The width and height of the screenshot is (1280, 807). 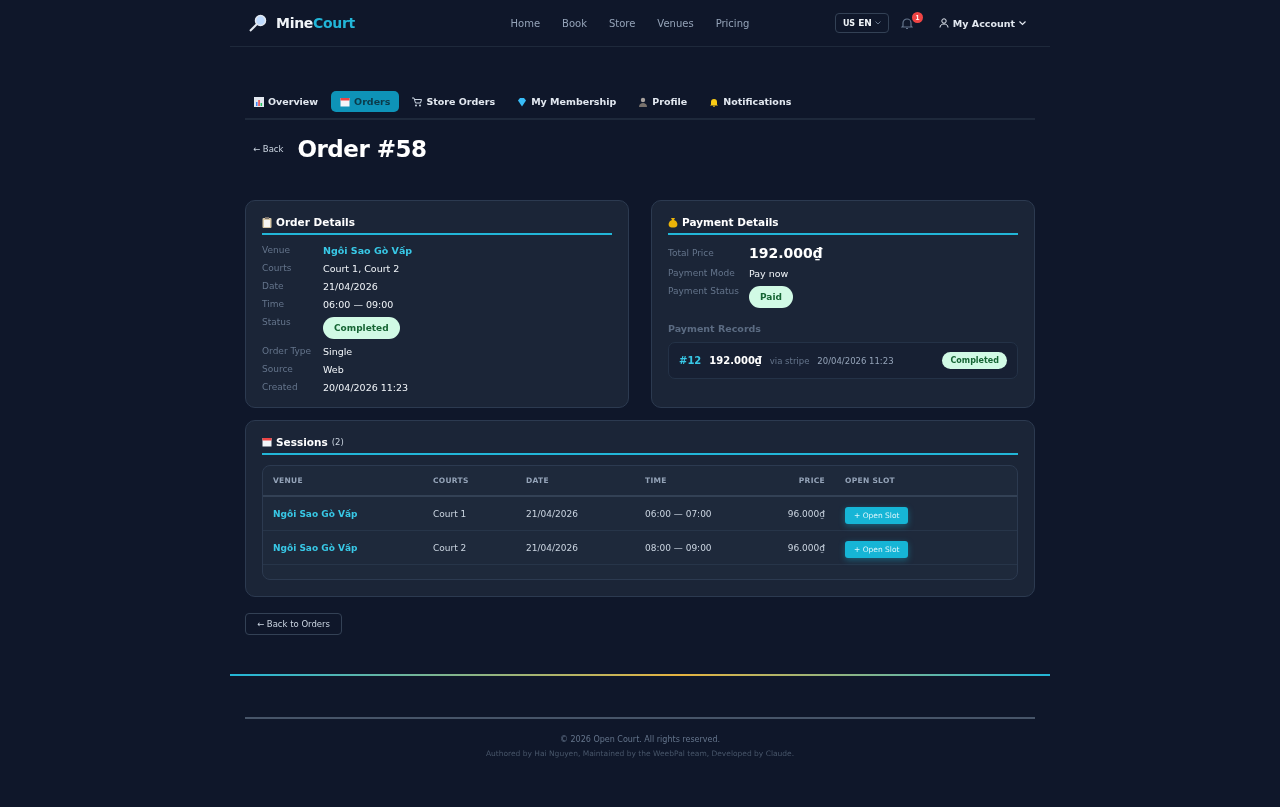 What do you see at coordinates (769, 273) in the screenshot?
I see `field-value: Pay now` at bounding box center [769, 273].